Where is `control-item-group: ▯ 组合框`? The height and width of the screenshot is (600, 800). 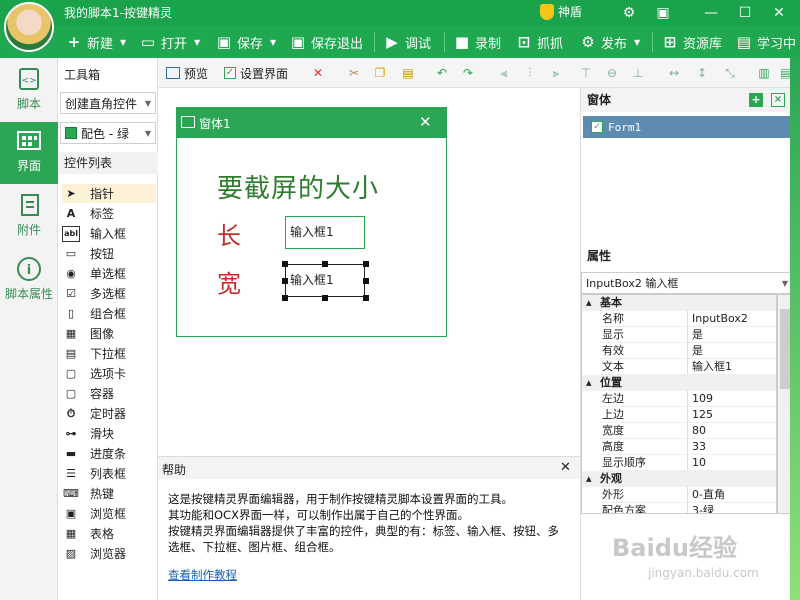
control-item-group: ▯ 组合框 is located at coordinates (109, 313).